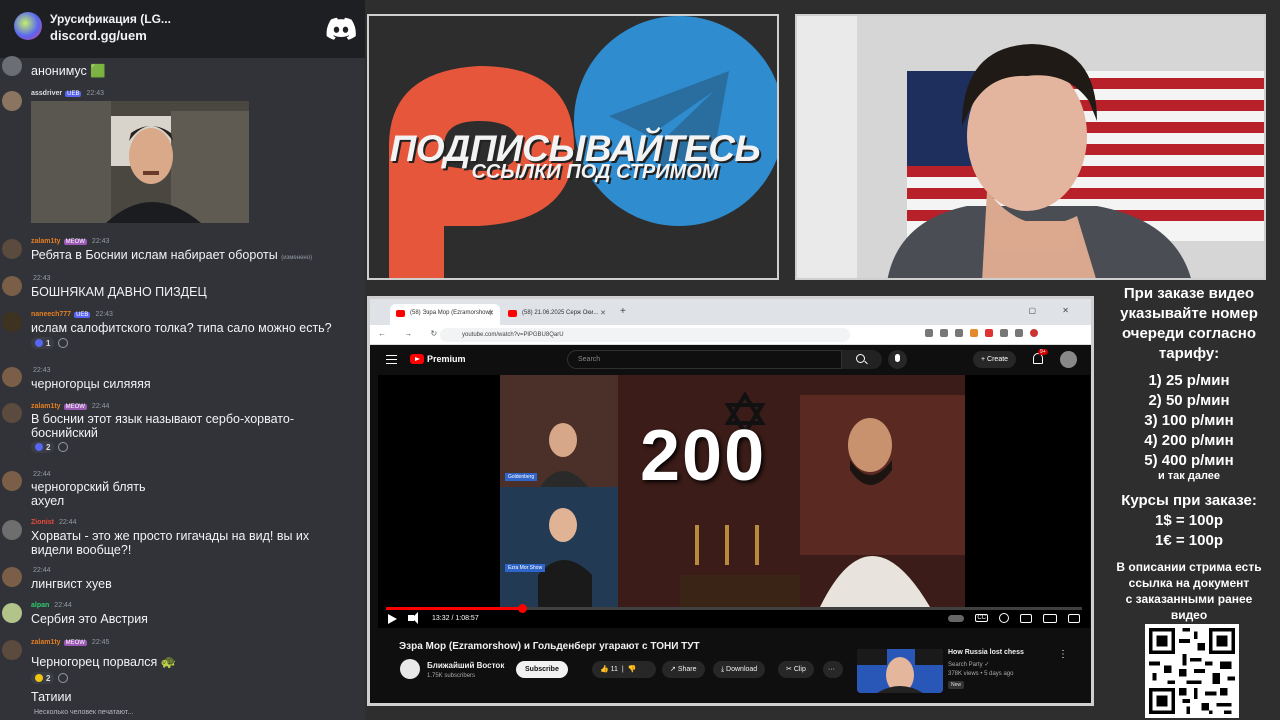  I want to click on create-button: + Create, so click(995, 359).